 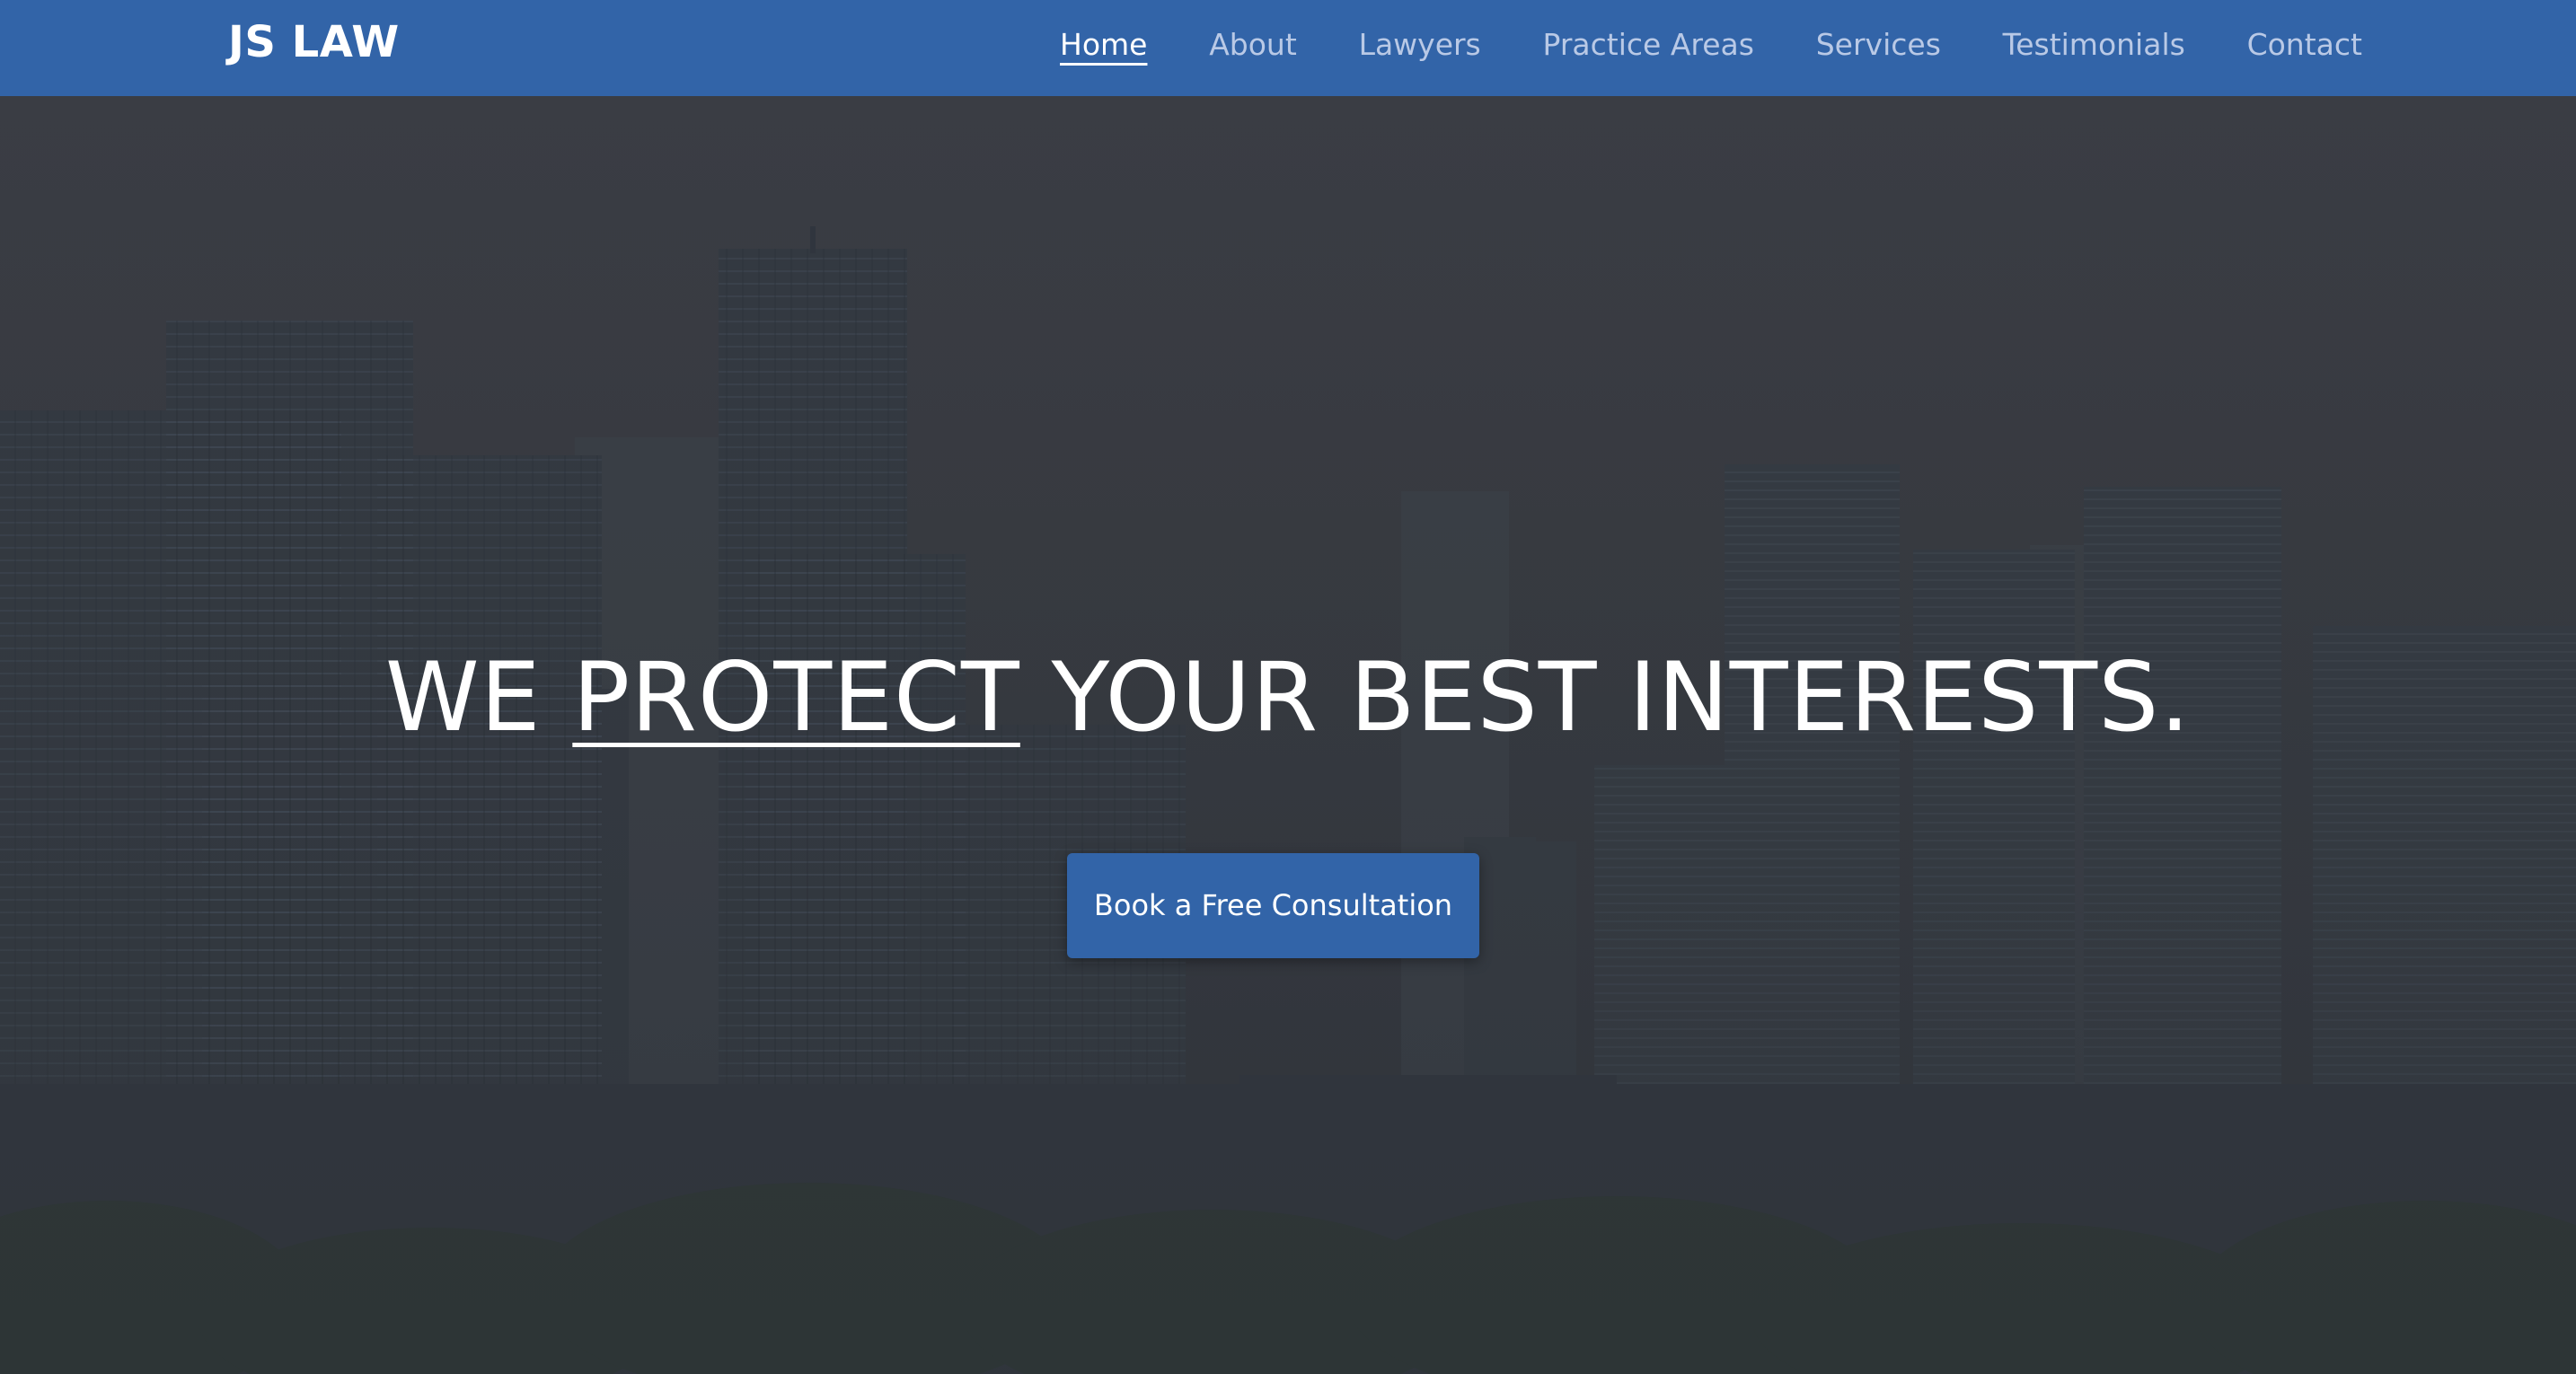 I want to click on headline-emphasis: PROTECT, so click(x=796, y=697).